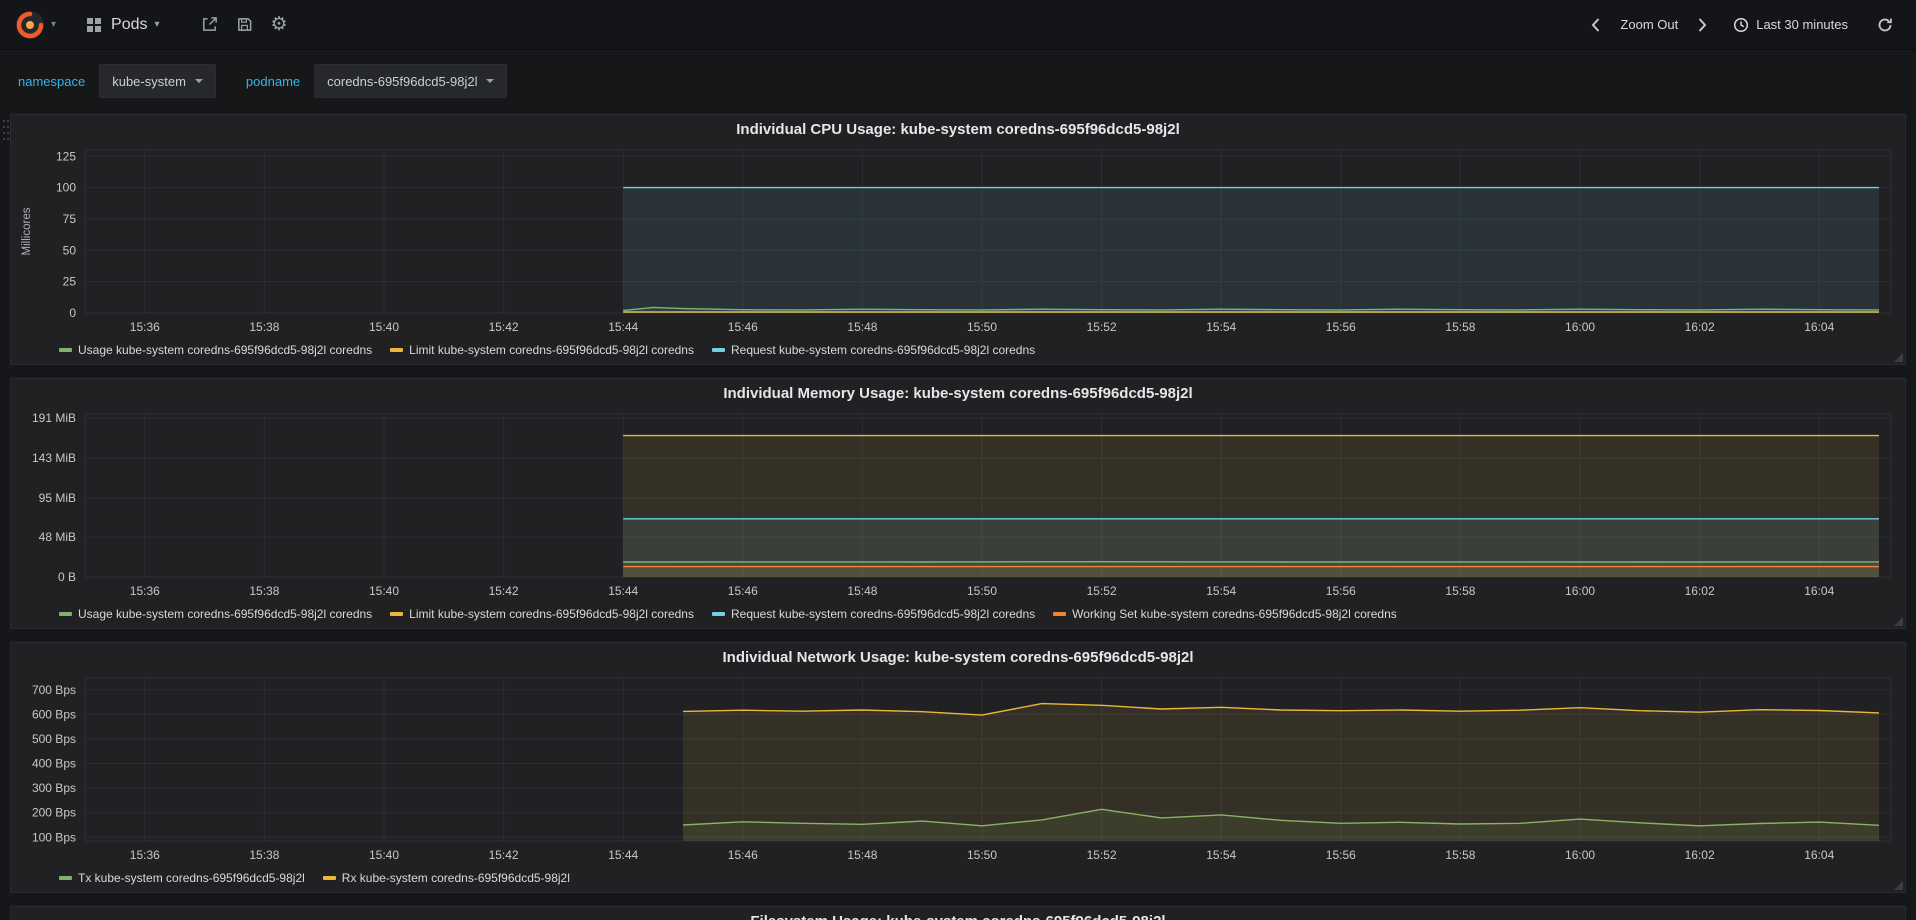 This screenshot has width=1916, height=920. I want to click on svg-text: 15:46, so click(743, 591).